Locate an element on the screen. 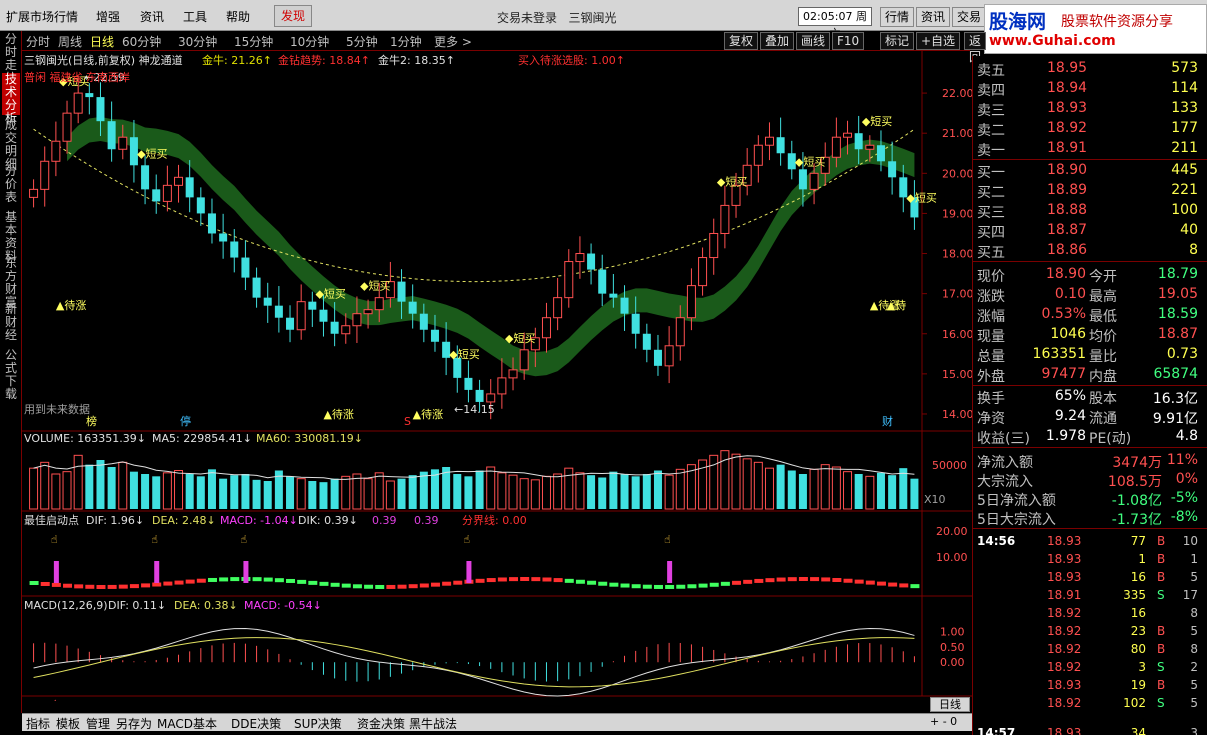 This screenshot has width=1207, height=735. period-2: 日线 is located at coordinates (102, 41).